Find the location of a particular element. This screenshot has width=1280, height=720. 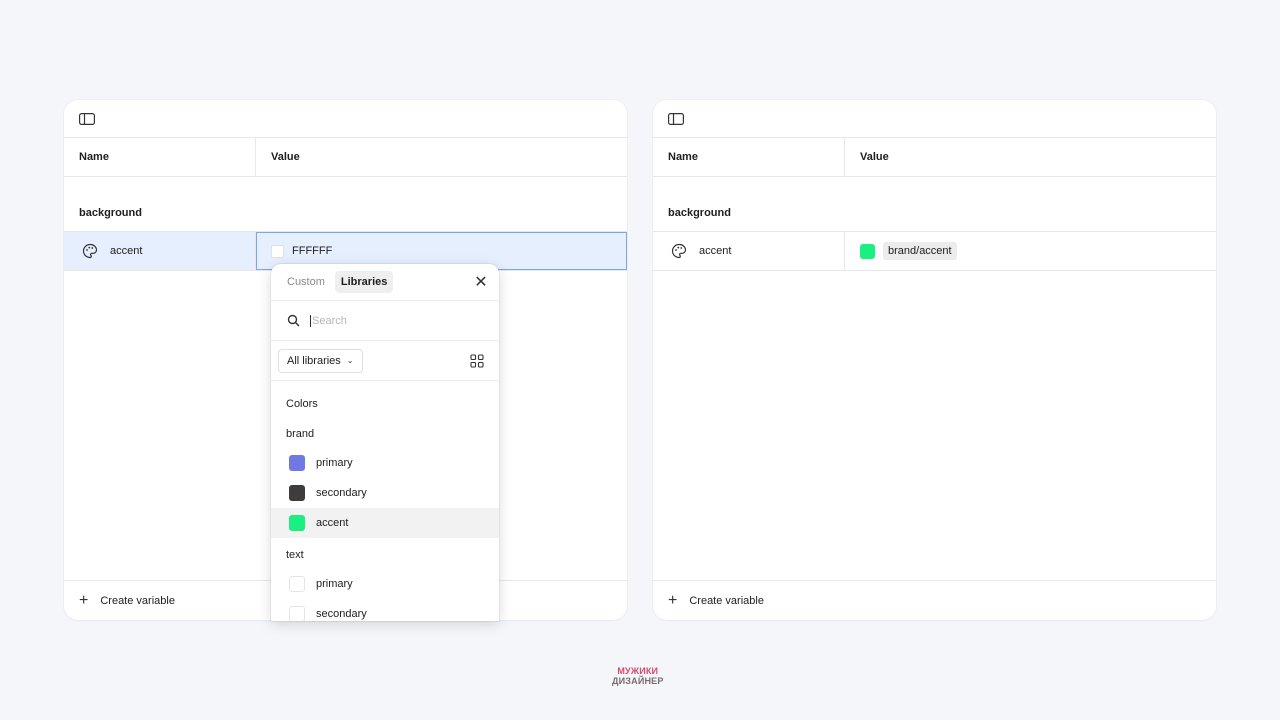

logo-line-1: МУЖИКИ is located at coordinates (638, 671).